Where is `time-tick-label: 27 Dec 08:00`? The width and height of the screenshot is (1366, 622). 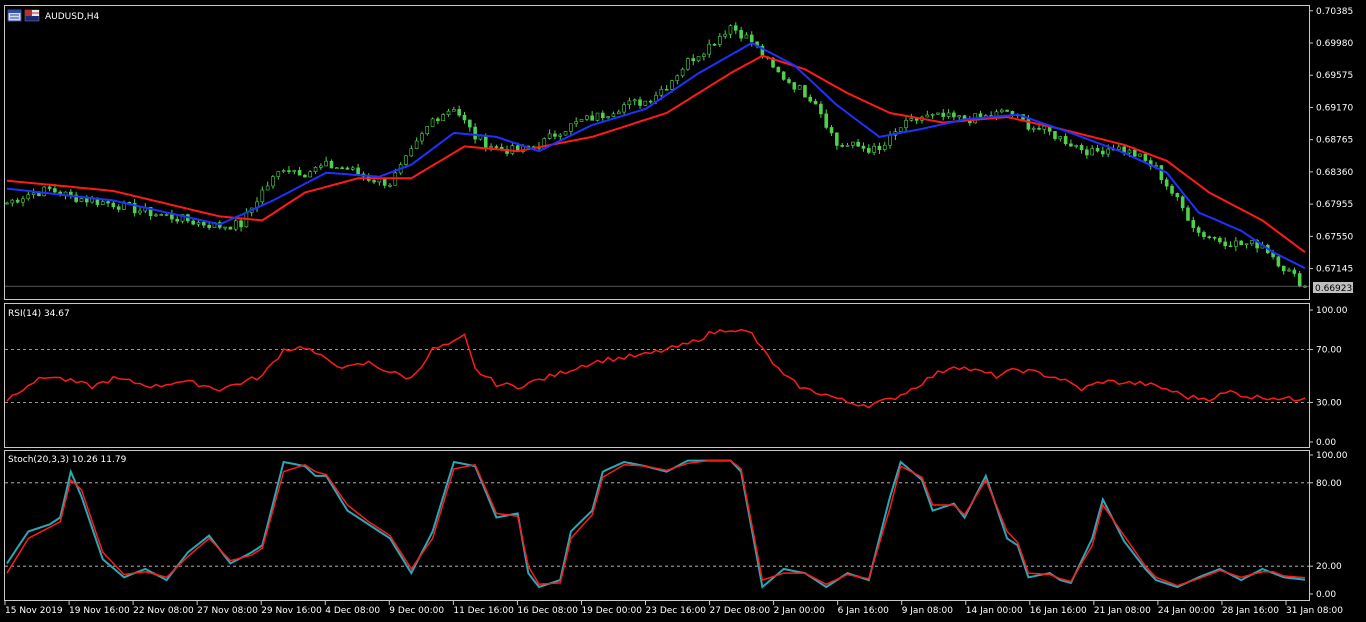
time-tick-label: 27 Dec 08:00 is located at coordinates (740, 611).